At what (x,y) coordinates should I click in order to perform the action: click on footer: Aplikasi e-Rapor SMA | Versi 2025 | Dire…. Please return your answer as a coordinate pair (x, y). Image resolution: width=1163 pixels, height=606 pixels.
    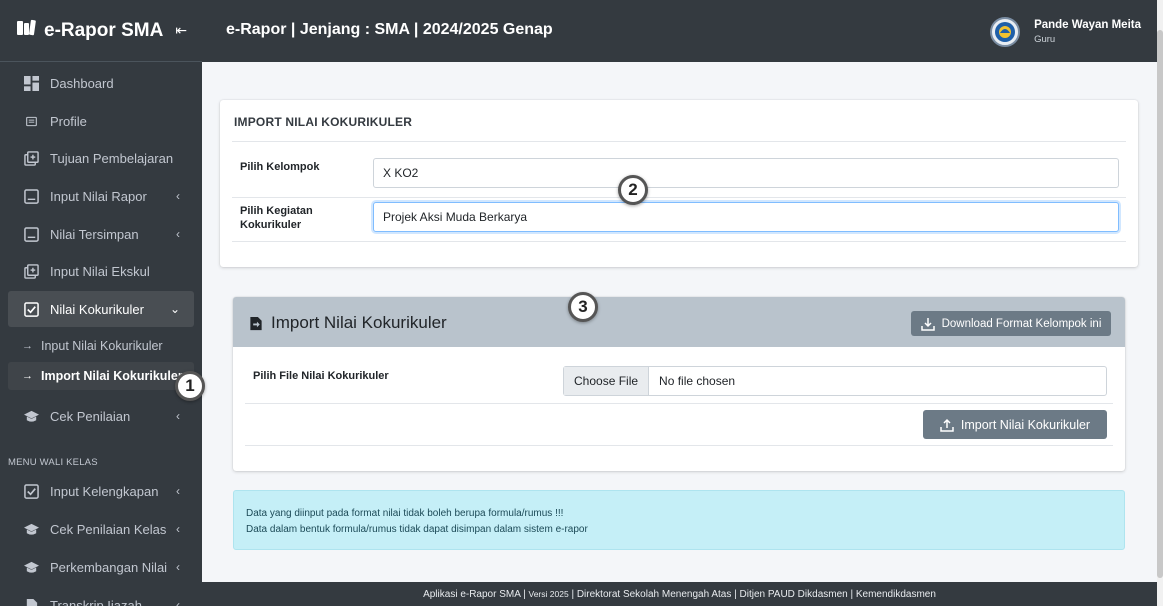
    Looking at the image, I should click on (679, 594).